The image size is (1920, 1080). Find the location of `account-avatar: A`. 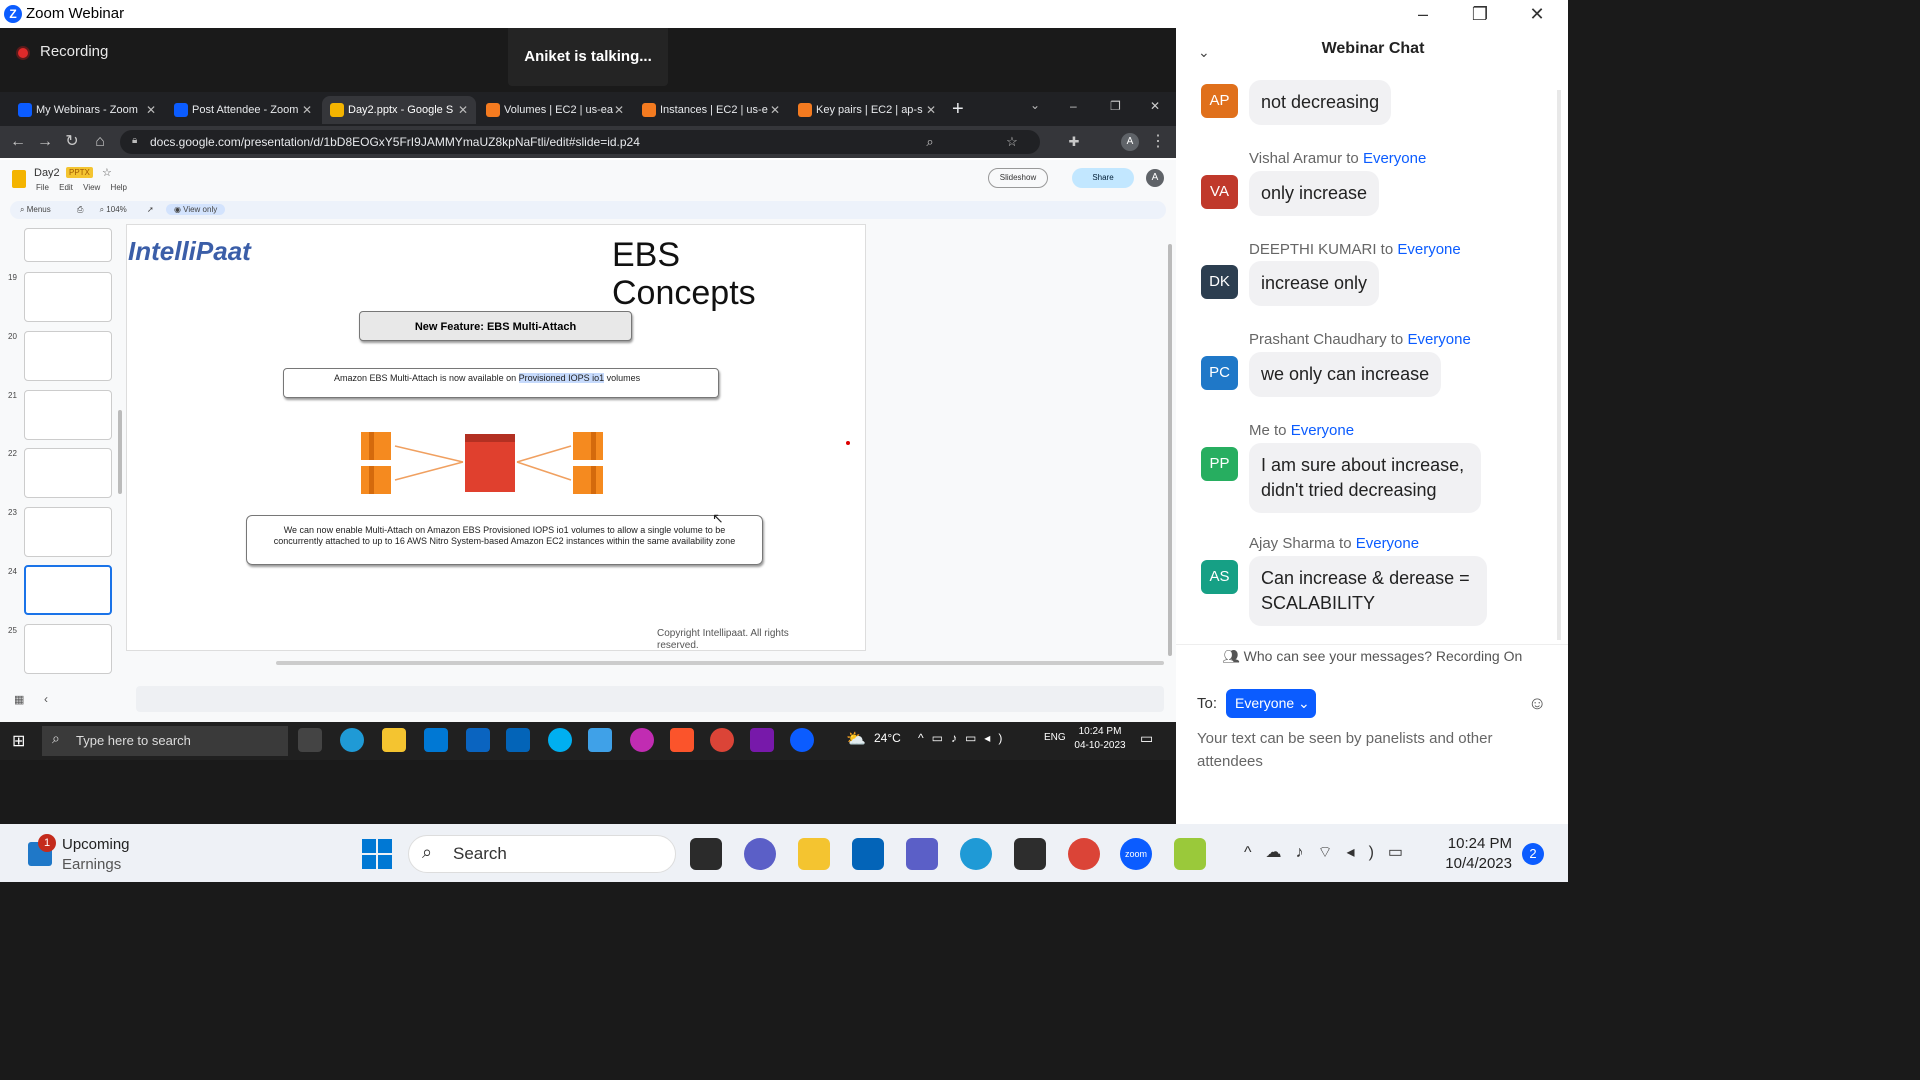

account-avatar: A is located at coordinates (1155, 178).